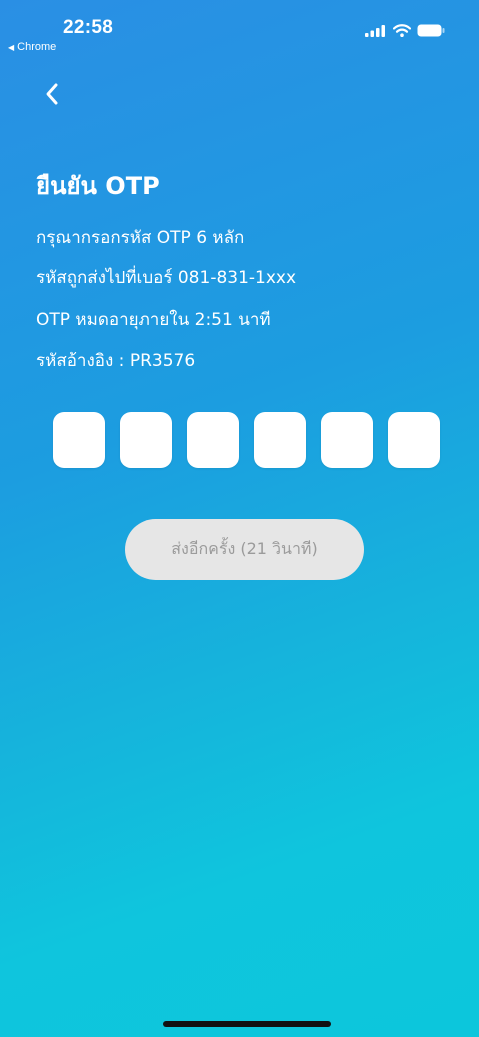 The width and height of the screenshot is (479, 1037). Describe the element at coordinates (166, 278) in the screenshot. I see `sent-to-phone-text: รหัสถูกส่งไปที่เบอร์ 081-831-1xxx` at that location.